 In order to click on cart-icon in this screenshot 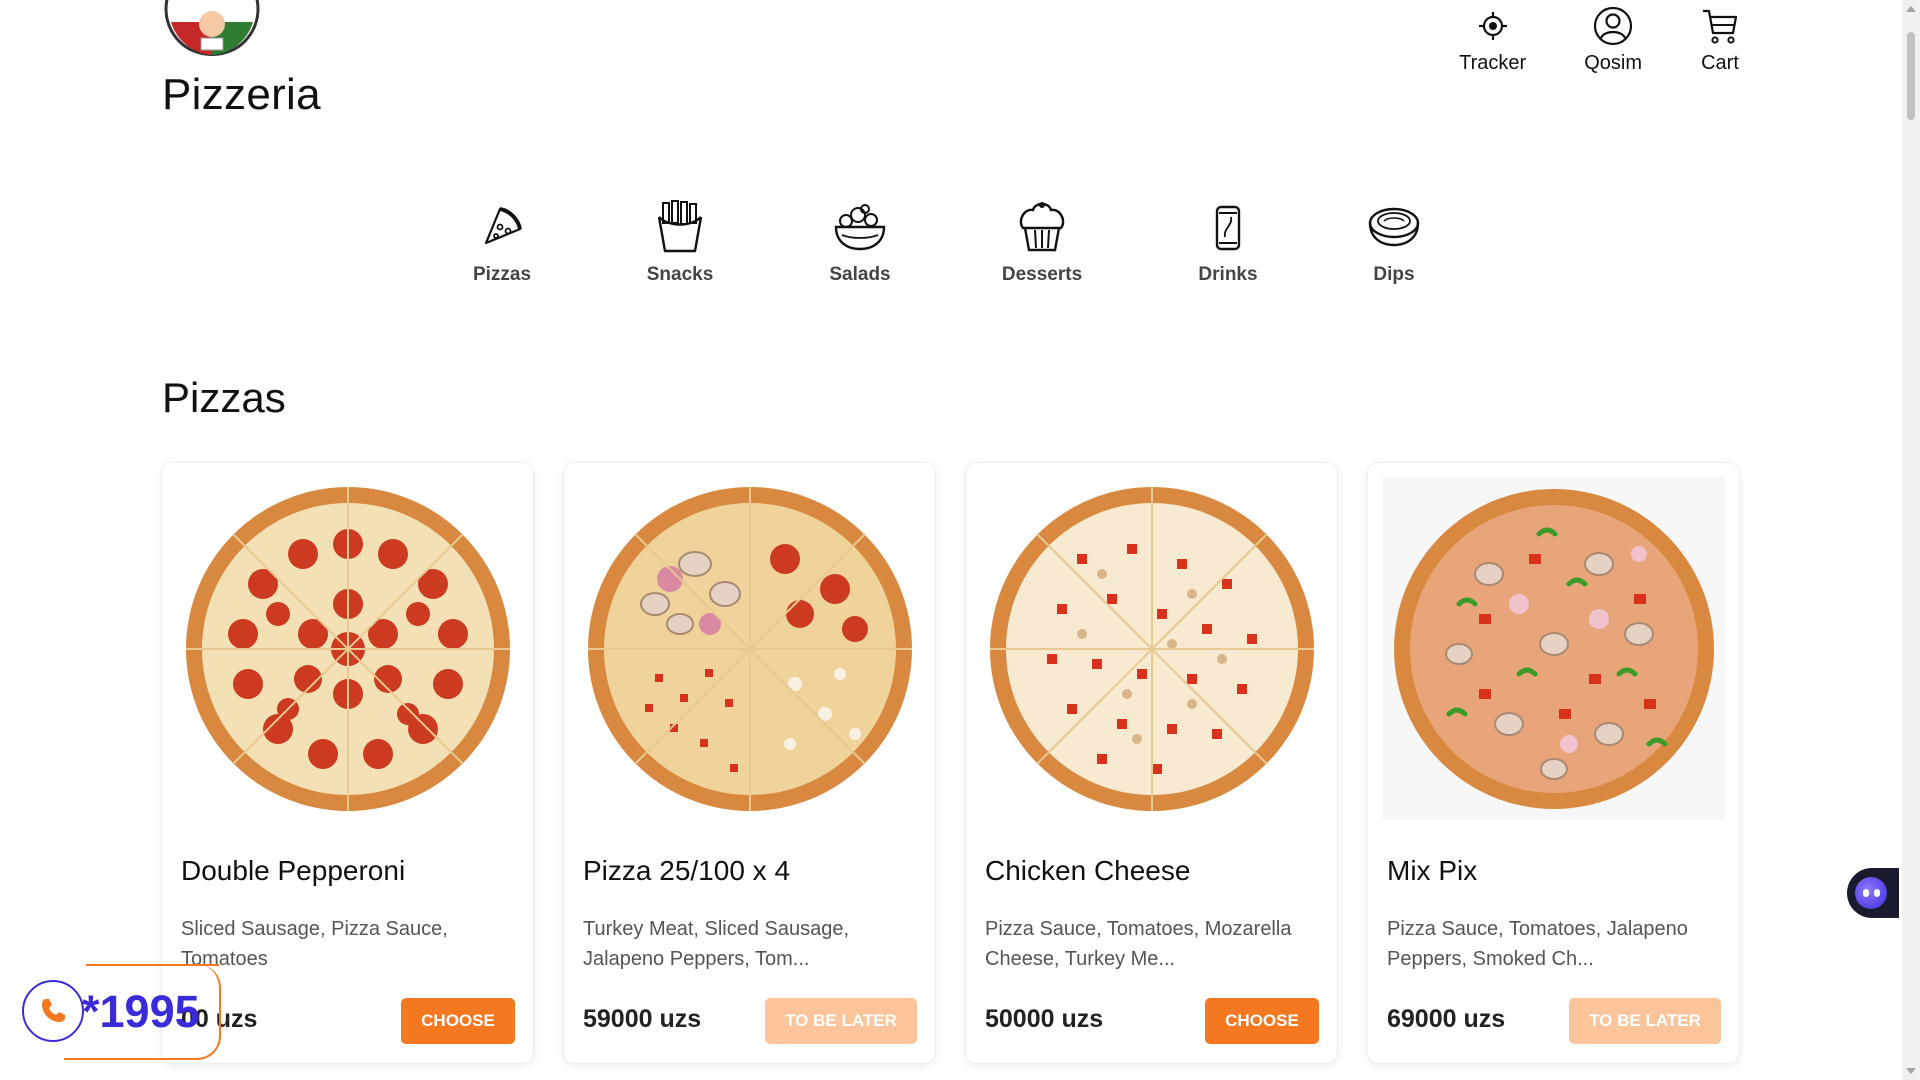, I will do `click(1720, 26)`.